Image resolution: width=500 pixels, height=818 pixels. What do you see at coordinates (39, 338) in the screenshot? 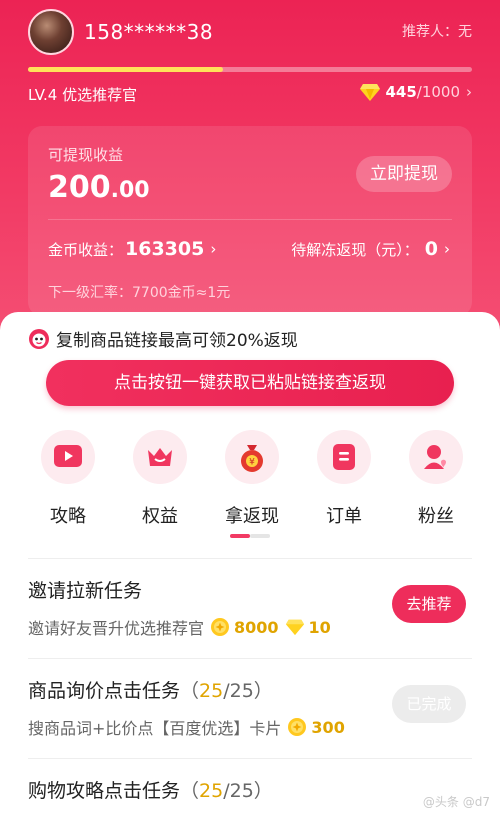
I see `mascot-icon` at bounding box center [39, 338].